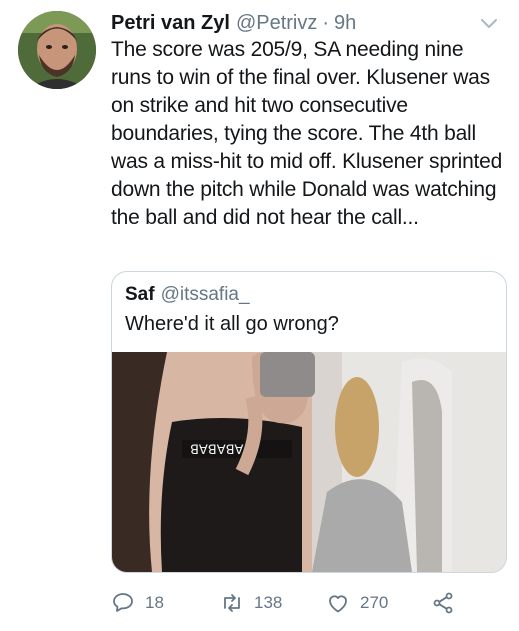 The width and height of the screenshot is (519, 631). What do you see at coordinates (268, 602) in the screenshot?
I see `retweet-count: 138` at bounding box center [268, 602].